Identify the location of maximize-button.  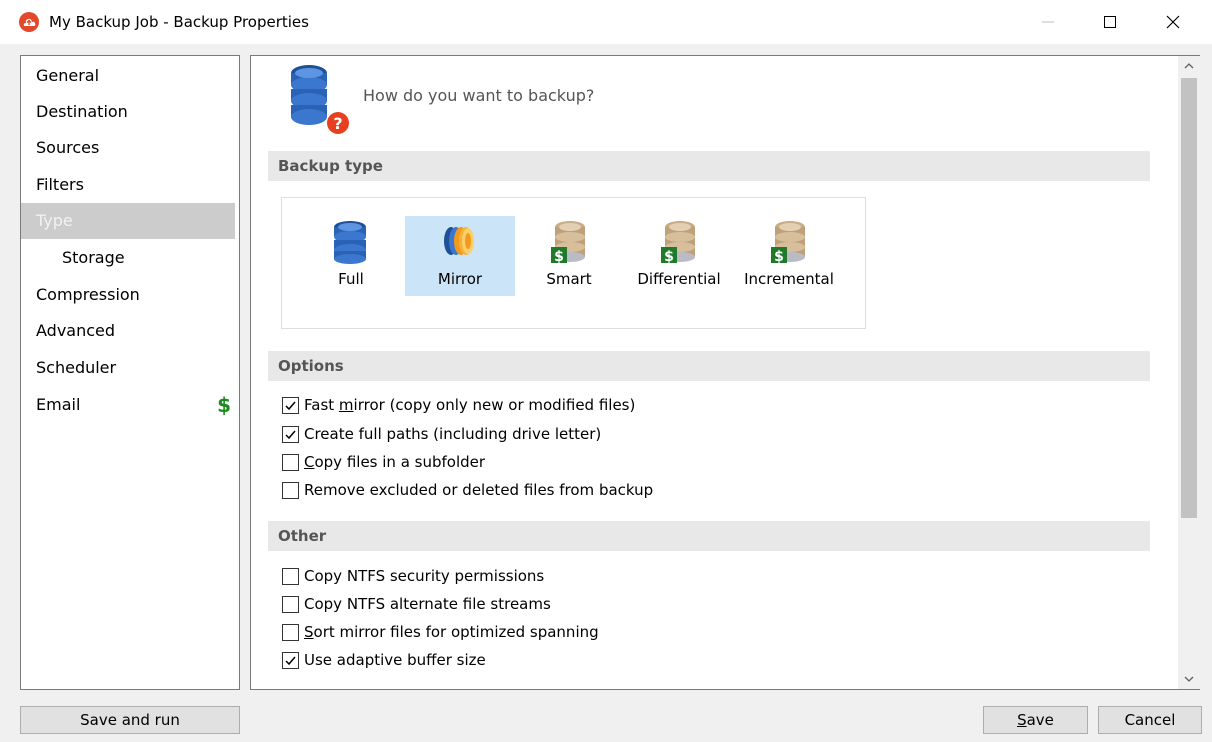
(1110, 22).